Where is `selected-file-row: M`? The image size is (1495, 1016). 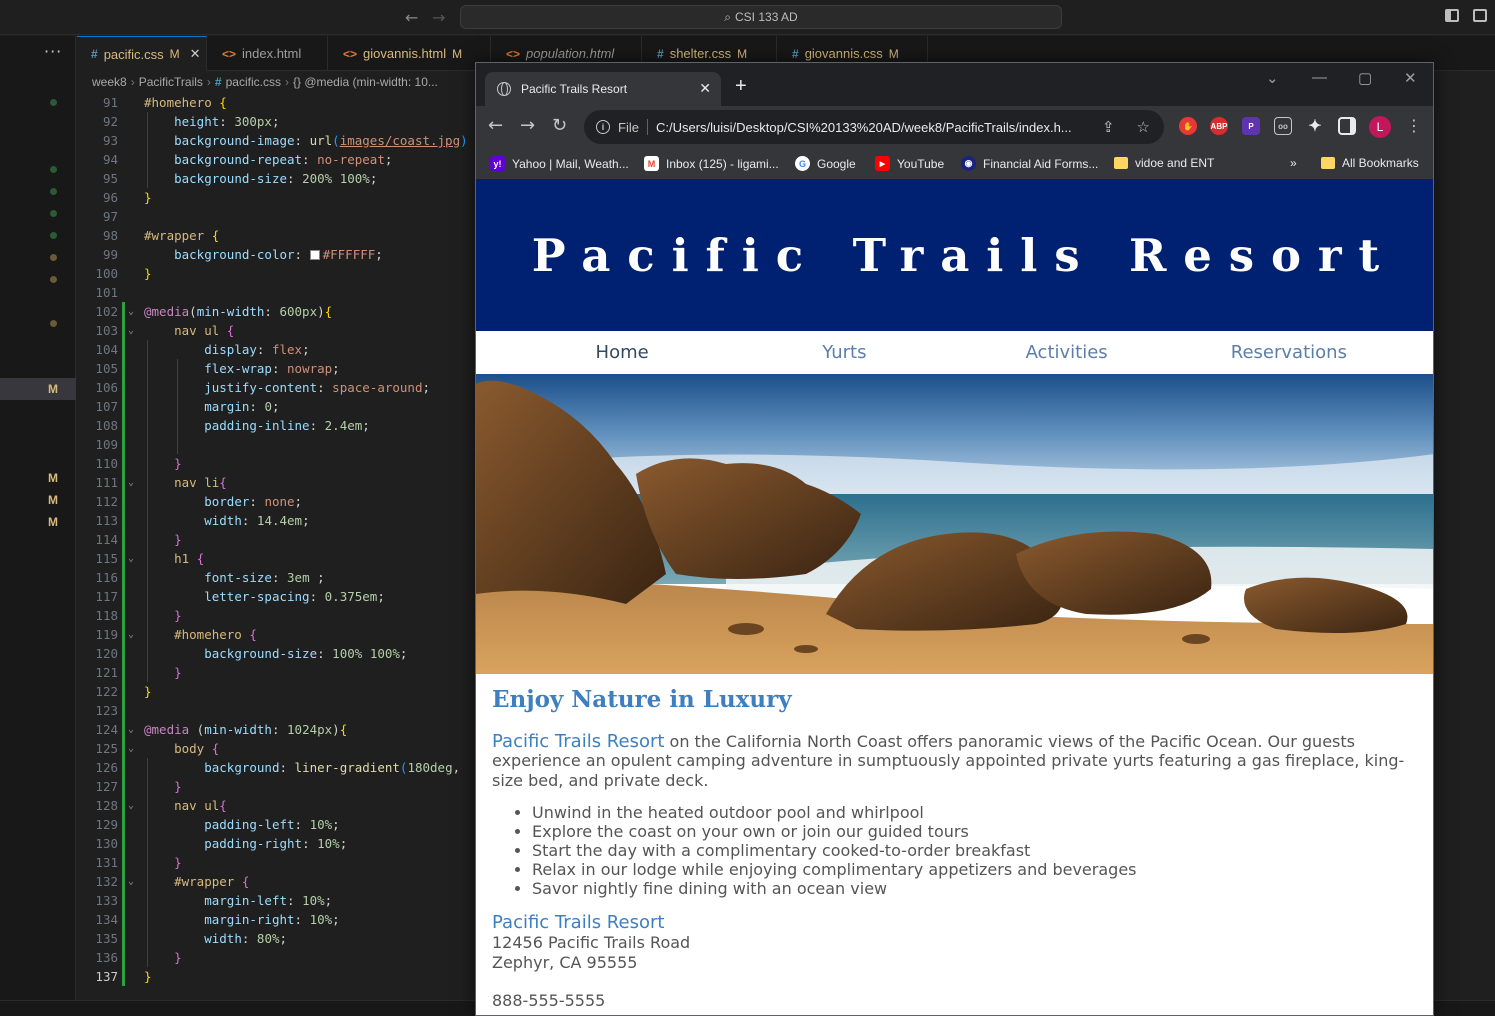
selected-file-row: M is located at coordinates (38, 389).